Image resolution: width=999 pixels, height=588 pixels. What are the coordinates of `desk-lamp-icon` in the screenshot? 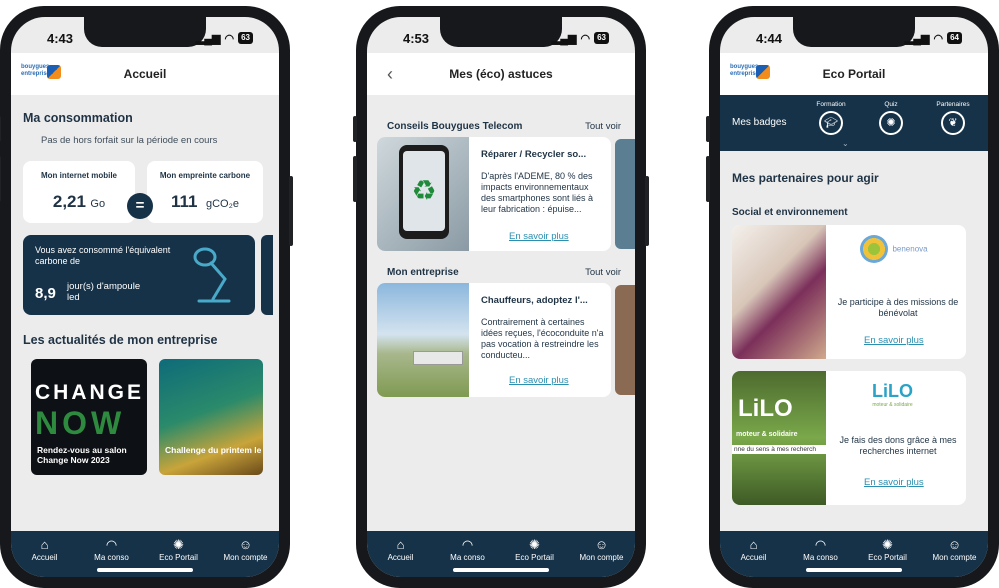 It's located at (212, 275).